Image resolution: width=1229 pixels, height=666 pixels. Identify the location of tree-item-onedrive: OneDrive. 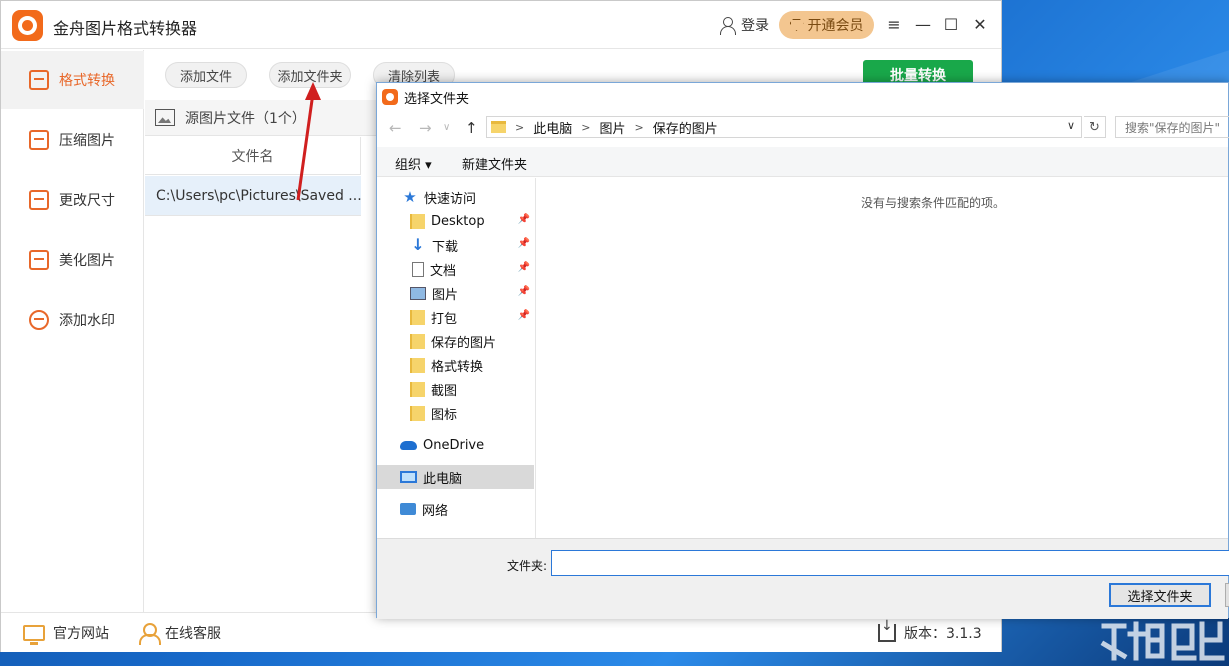
(455, 445).